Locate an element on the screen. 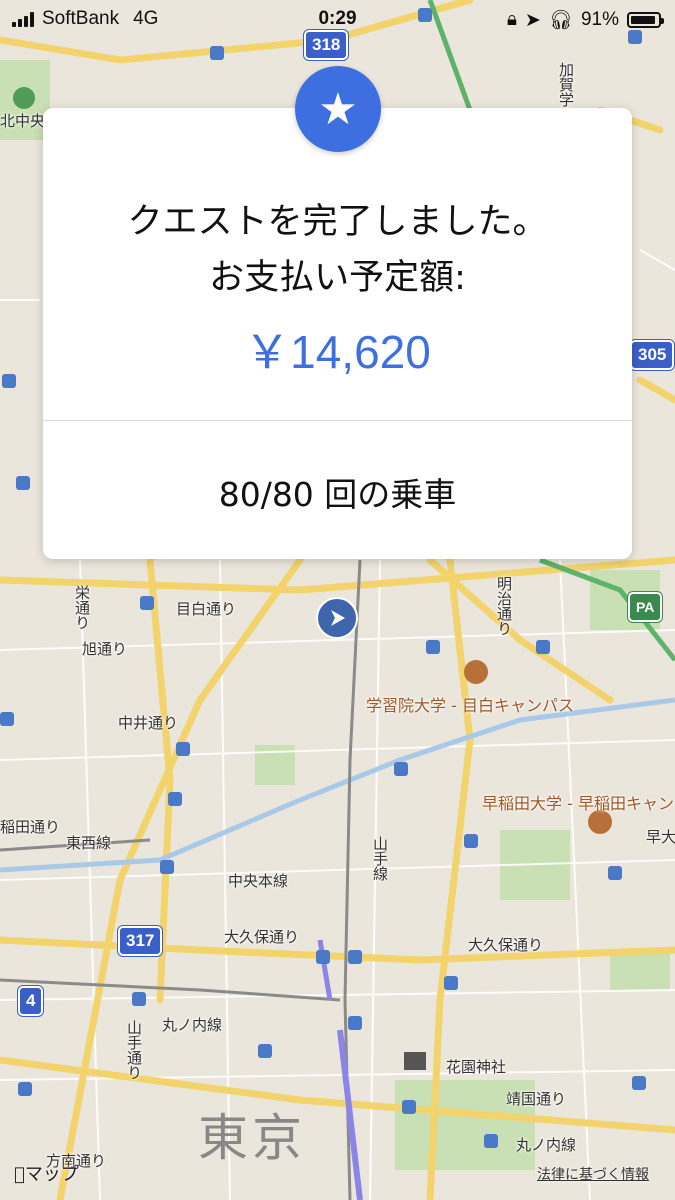 The image size is (675, 1200). current-location-arrow-icon is located at coordinates (337, 618).